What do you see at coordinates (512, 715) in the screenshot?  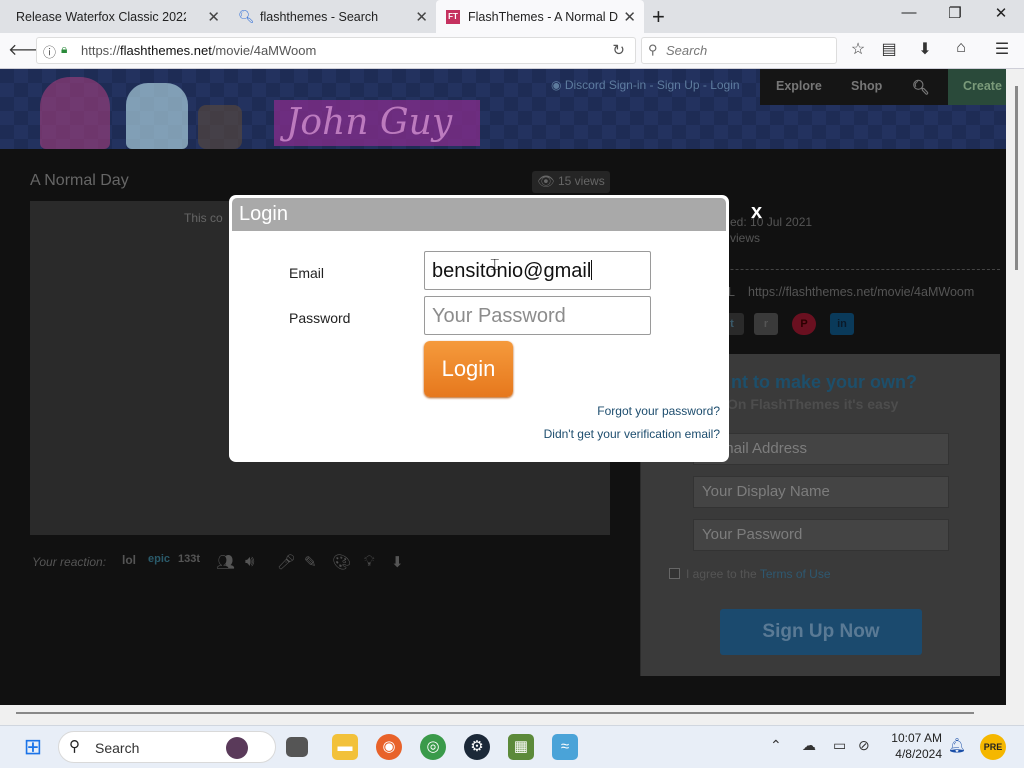 I see `horizontal-scrollbar` at bounding box center [512, 715].